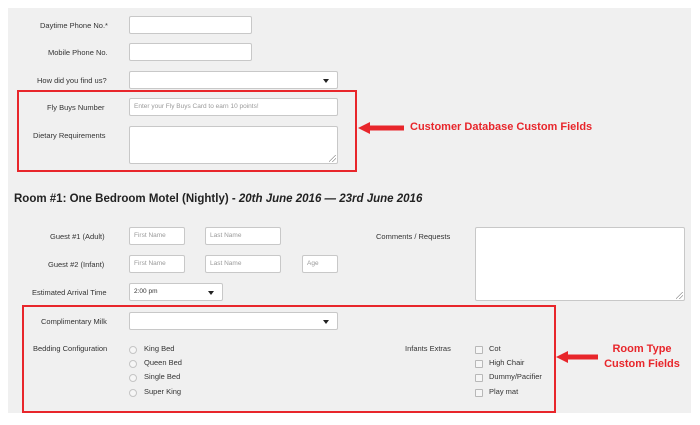 This screenshot has width=700, height=425. Describe the element at coordinates (72, 80) in the screenshot. I see `find-us-label: How did you find us?` at that location.